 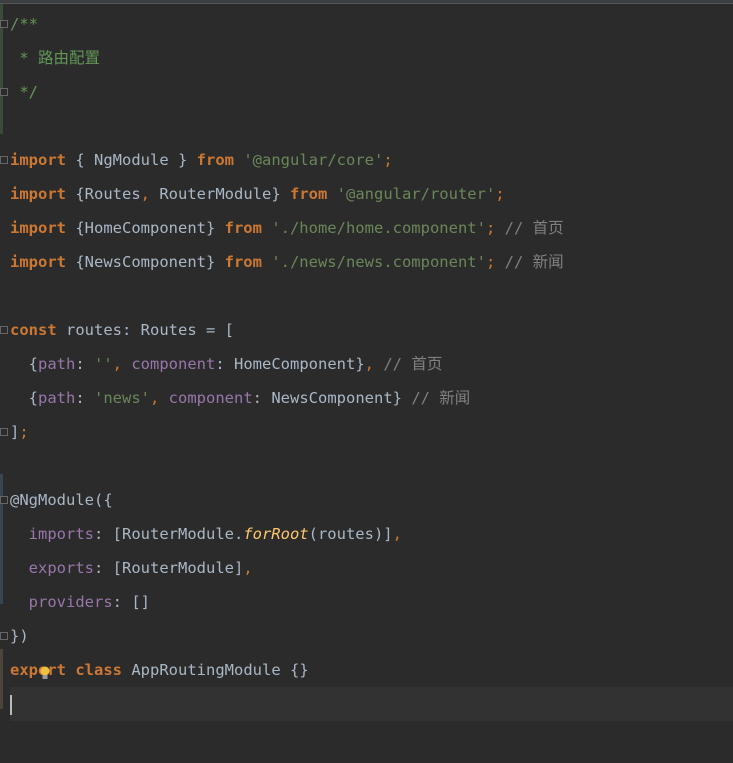 I want to click on code-line: * 路由配置, so click(x=371, y=58).